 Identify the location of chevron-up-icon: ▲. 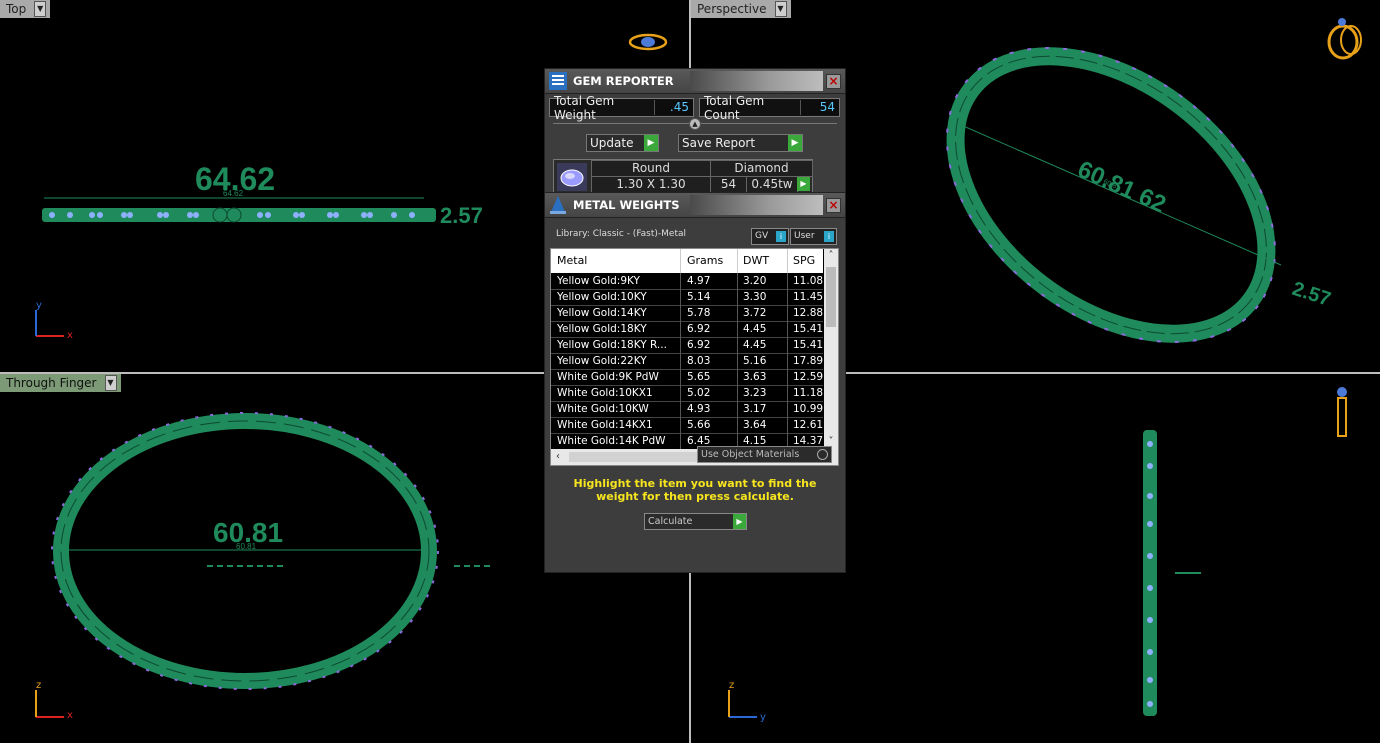
(695, 124).